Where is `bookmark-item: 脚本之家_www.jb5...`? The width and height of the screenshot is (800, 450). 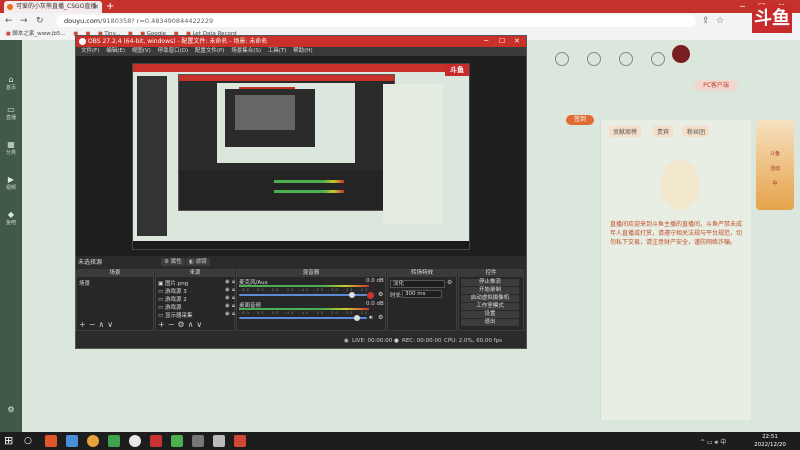 bookmark-item: 脚本之家_www.jb5... is located at coordinates (36, 34).